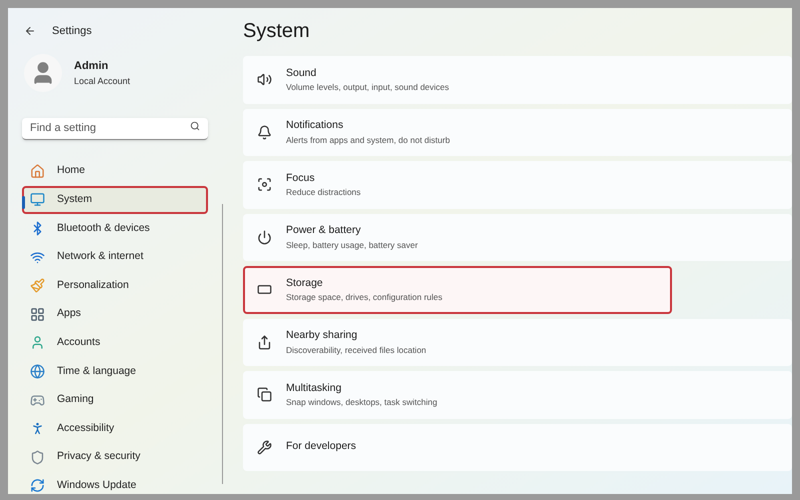 The image size is (800, 500). Describe the element at coordinates (264, 447) in the screenshot. I see `tools-icon` at that location.